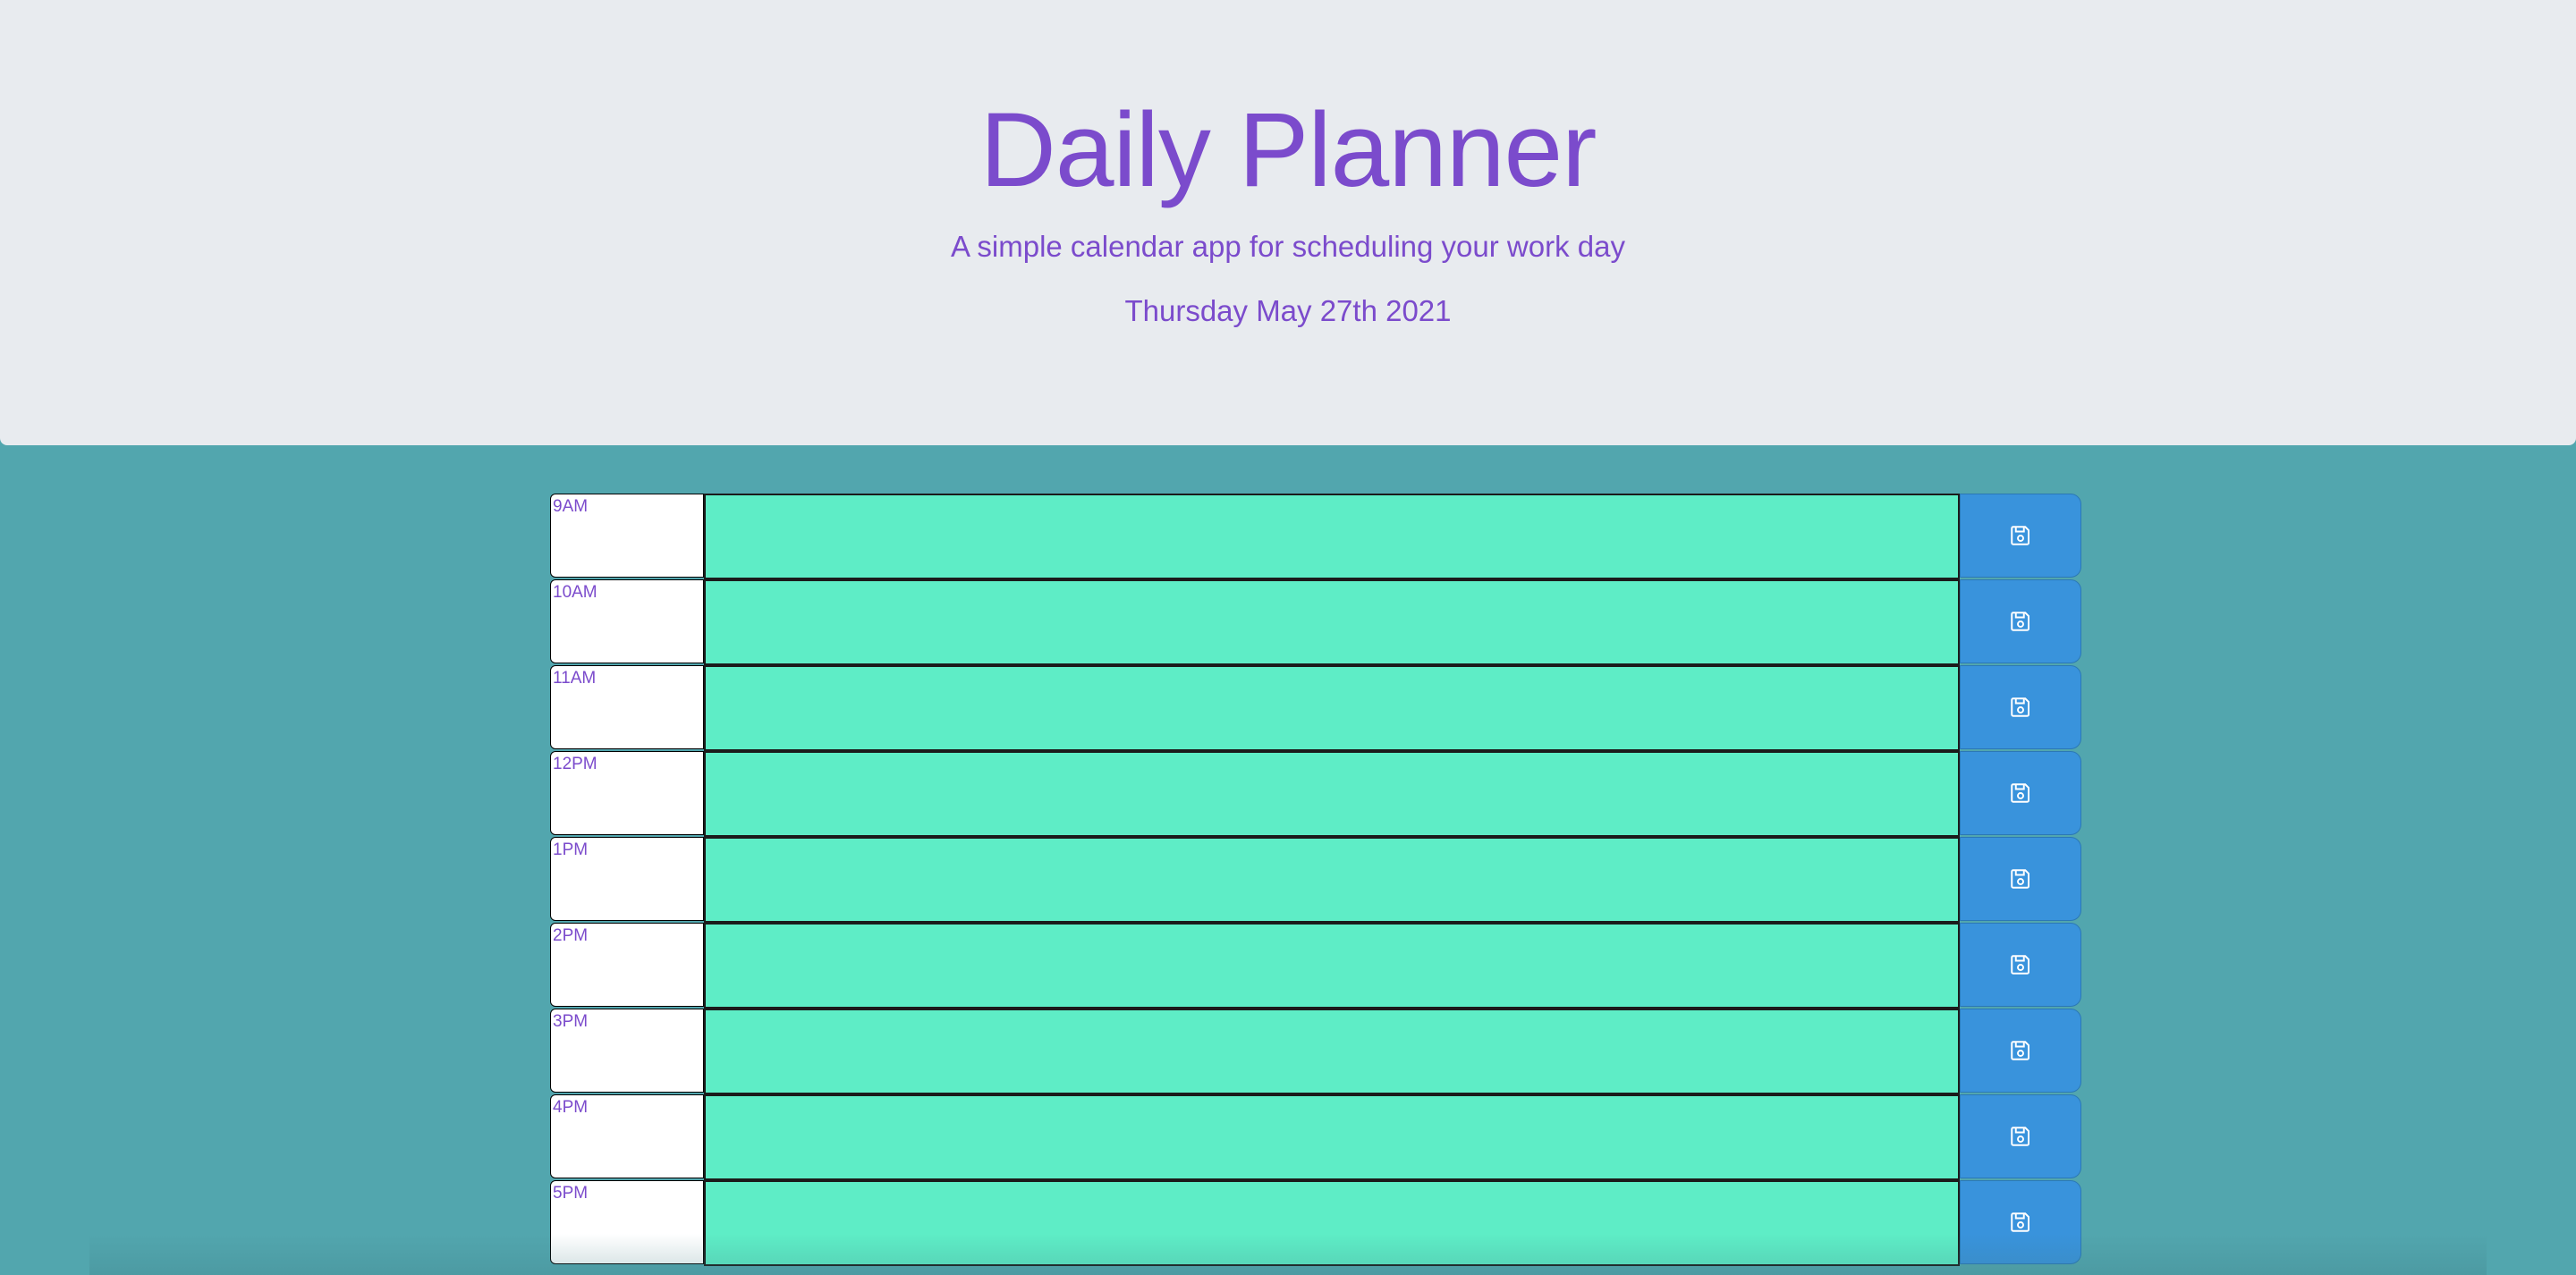  Describe the element at coordinates (627, 793) in the screenshot. I see `hour-label: 12PM` at that location.